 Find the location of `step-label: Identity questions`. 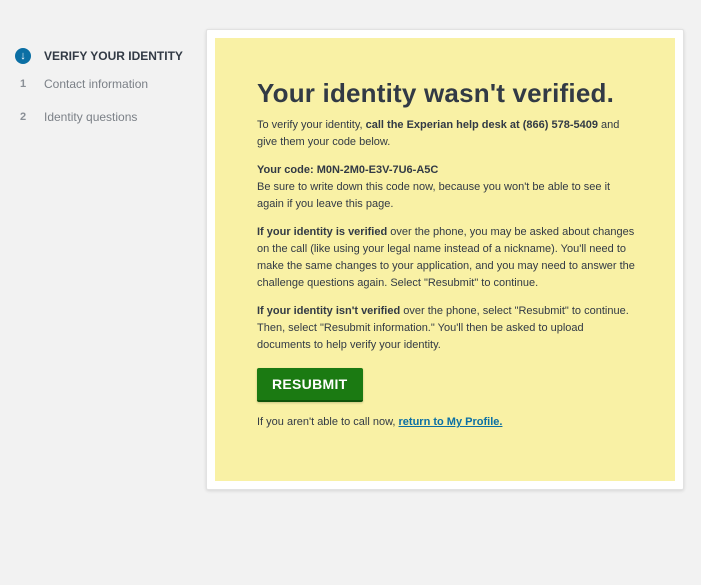

step-label: Identity questions is located at coordinates (91, 117).